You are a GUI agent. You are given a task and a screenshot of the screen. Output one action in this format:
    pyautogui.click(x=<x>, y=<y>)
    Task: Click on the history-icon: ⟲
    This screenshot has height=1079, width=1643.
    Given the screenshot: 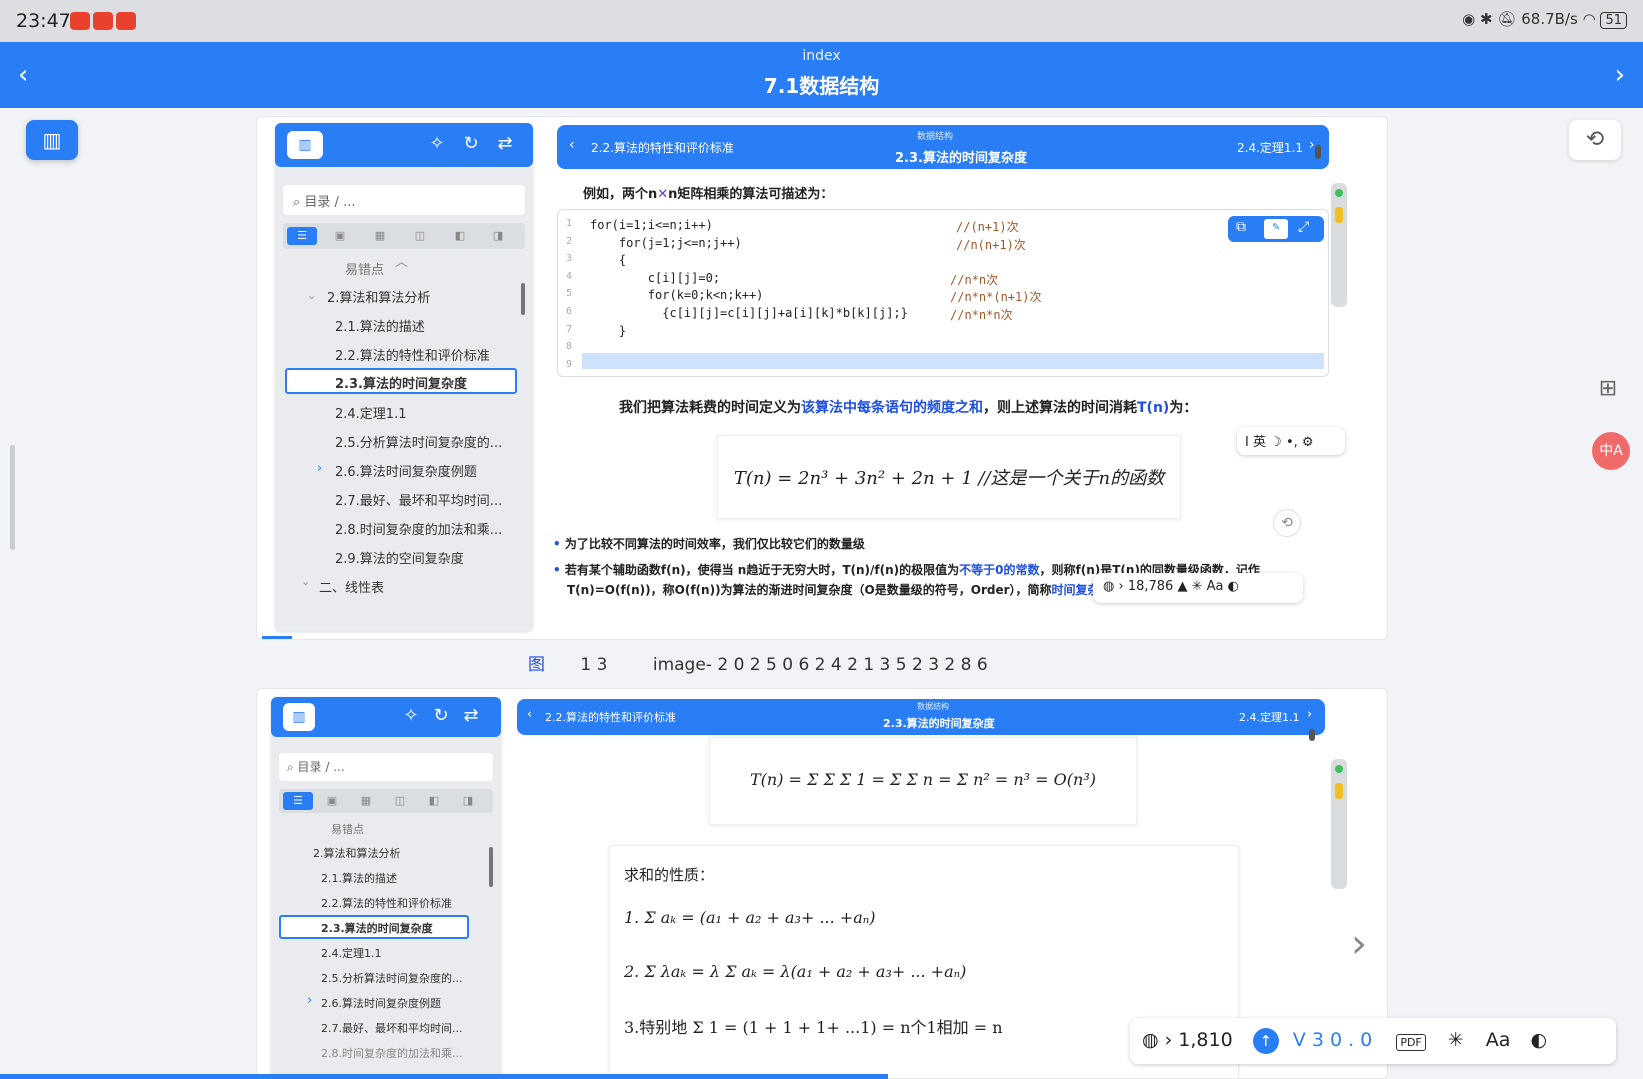 What is the action you would take?
    pyautogui.click(x=1595, y=140)
    